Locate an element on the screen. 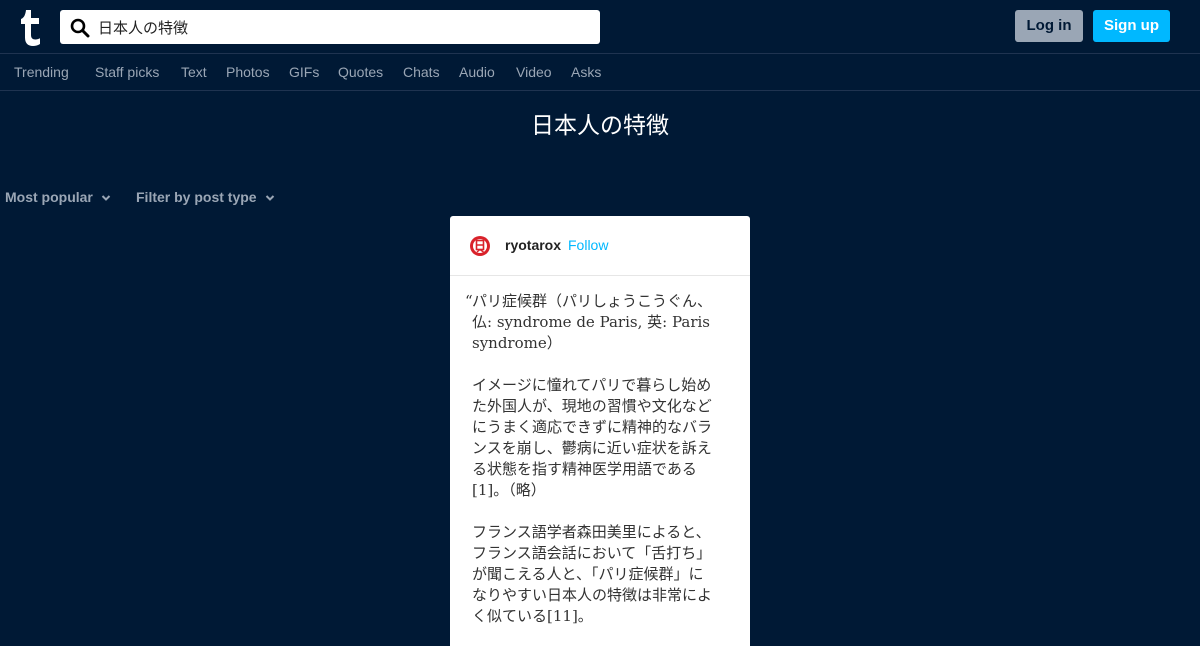  nav-chats: Chats is located at coordinates (421, 72).